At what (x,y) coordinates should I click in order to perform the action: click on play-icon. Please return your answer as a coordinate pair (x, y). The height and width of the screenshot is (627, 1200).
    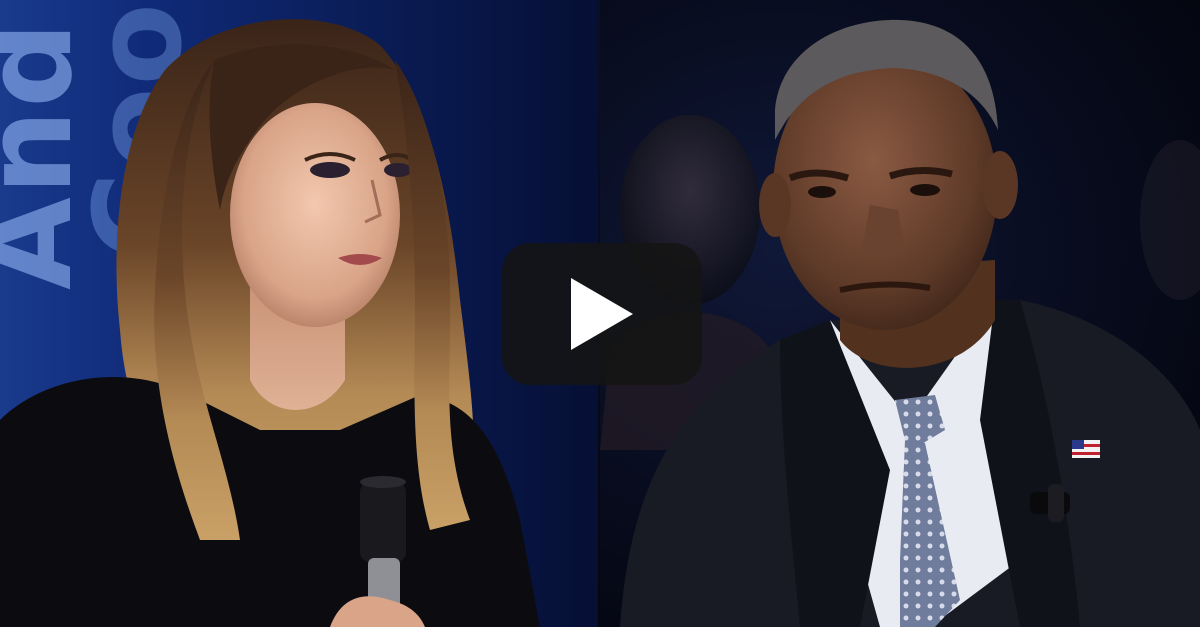
    Looking at the image, I should click on (602, 314).